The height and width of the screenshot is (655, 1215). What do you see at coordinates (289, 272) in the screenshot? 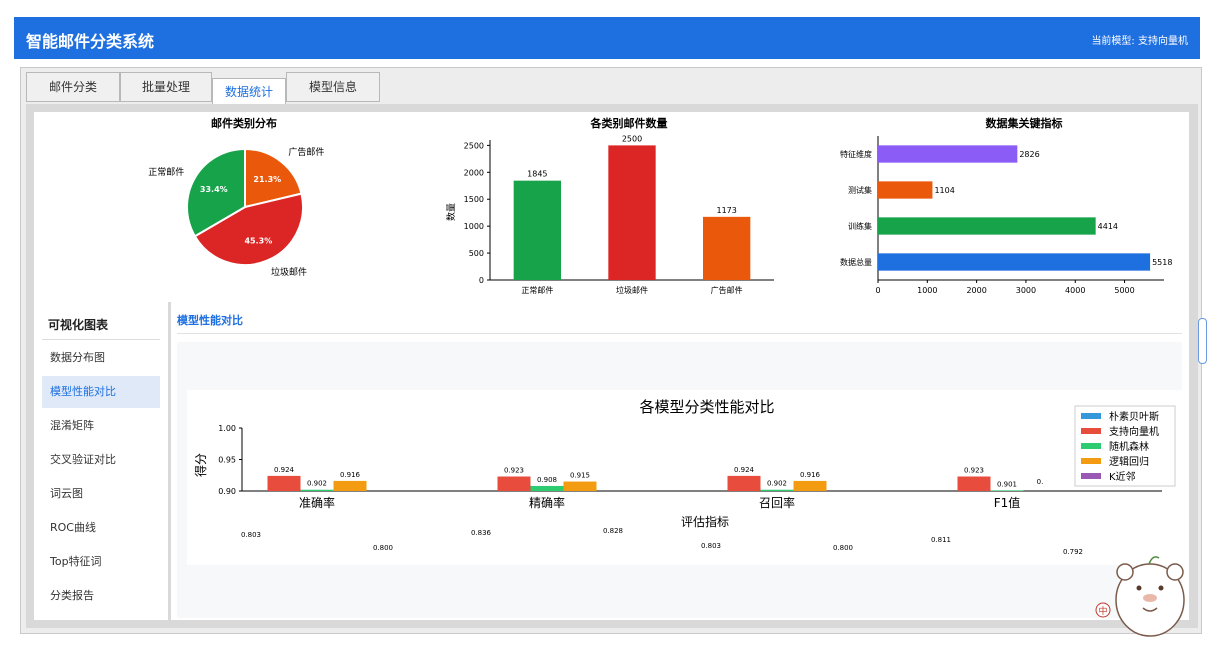
I see `pie-category-label-1: 垃圾邮件` at bounding box center [289, 272].